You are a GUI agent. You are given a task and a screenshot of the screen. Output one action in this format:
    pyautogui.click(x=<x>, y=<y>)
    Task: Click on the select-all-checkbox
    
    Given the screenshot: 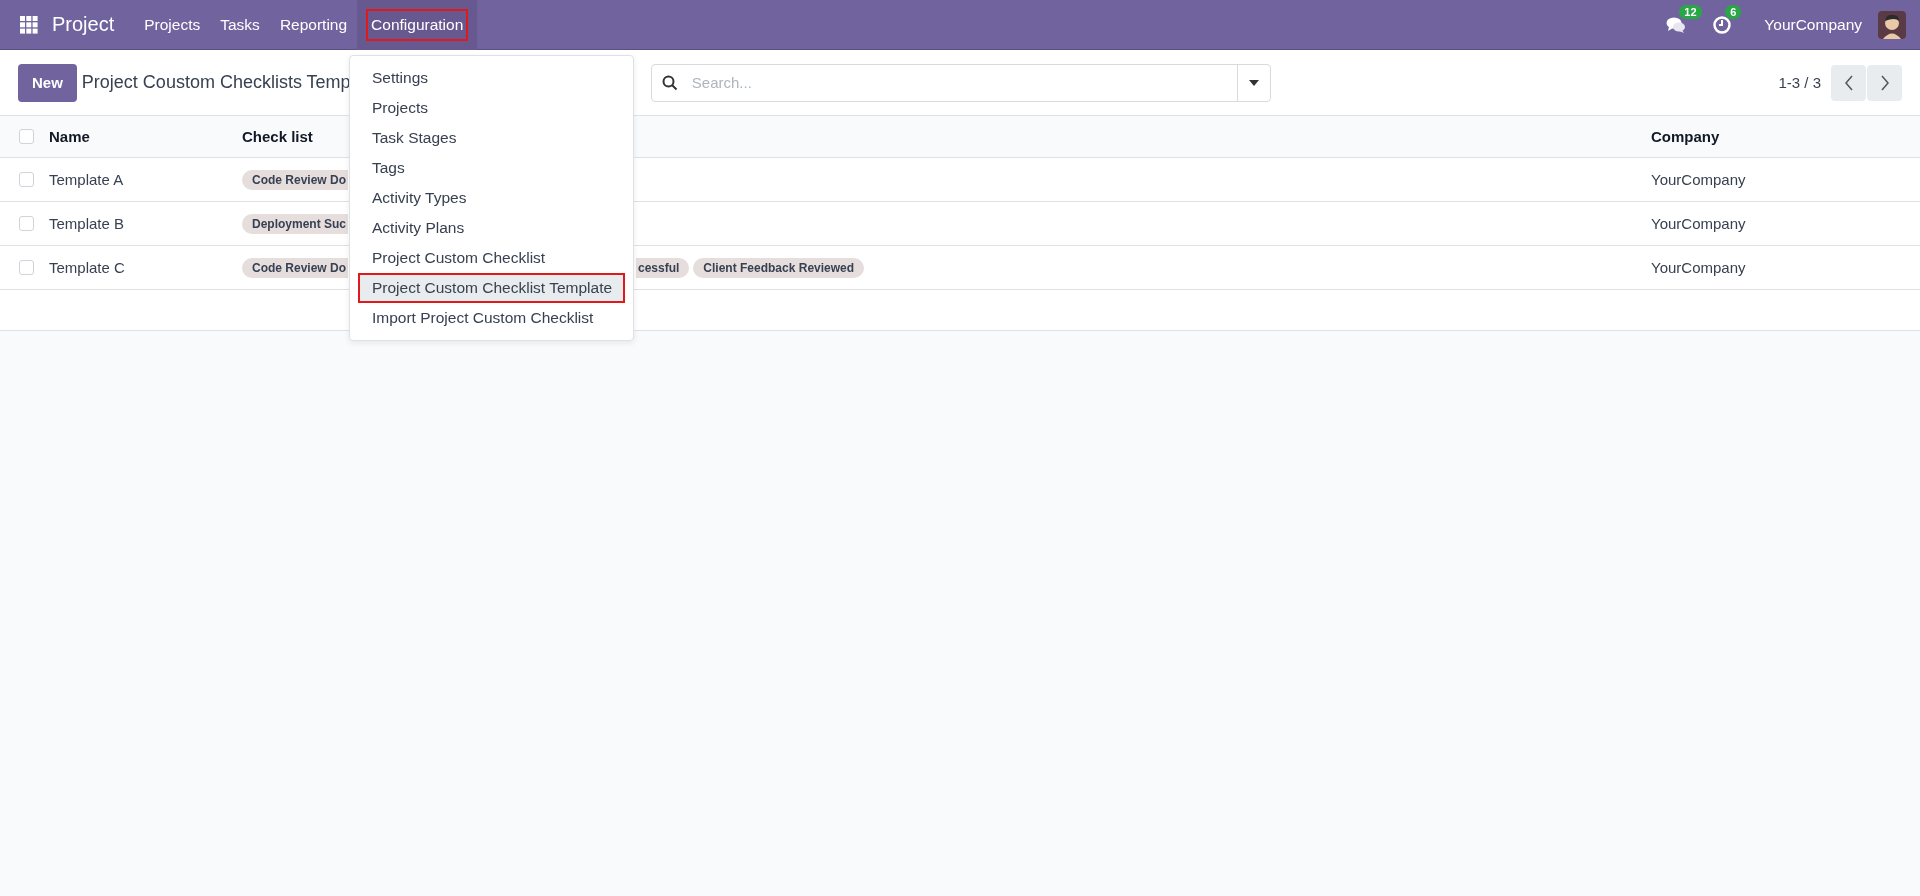 What is the action you would take?
    pyautogui.click(x=26, y=136)
    